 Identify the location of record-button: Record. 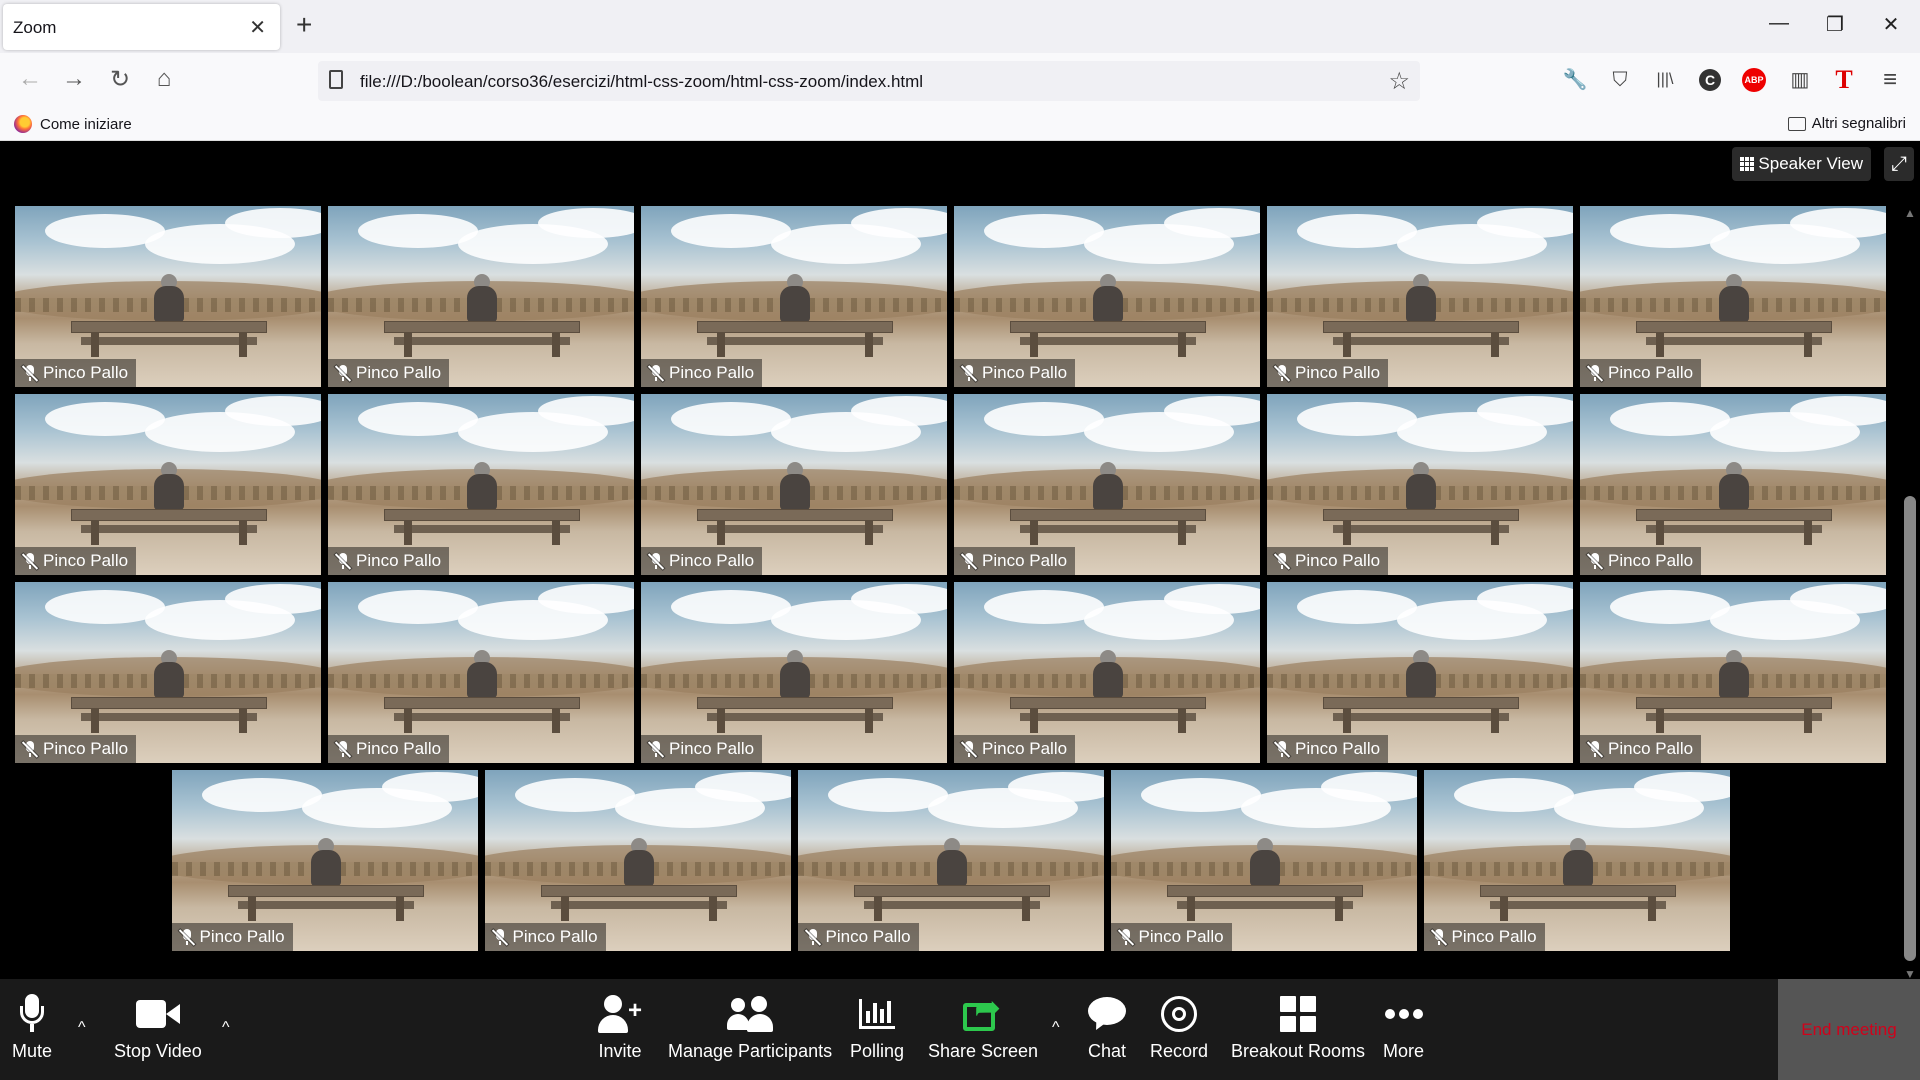
(1179, 1026).